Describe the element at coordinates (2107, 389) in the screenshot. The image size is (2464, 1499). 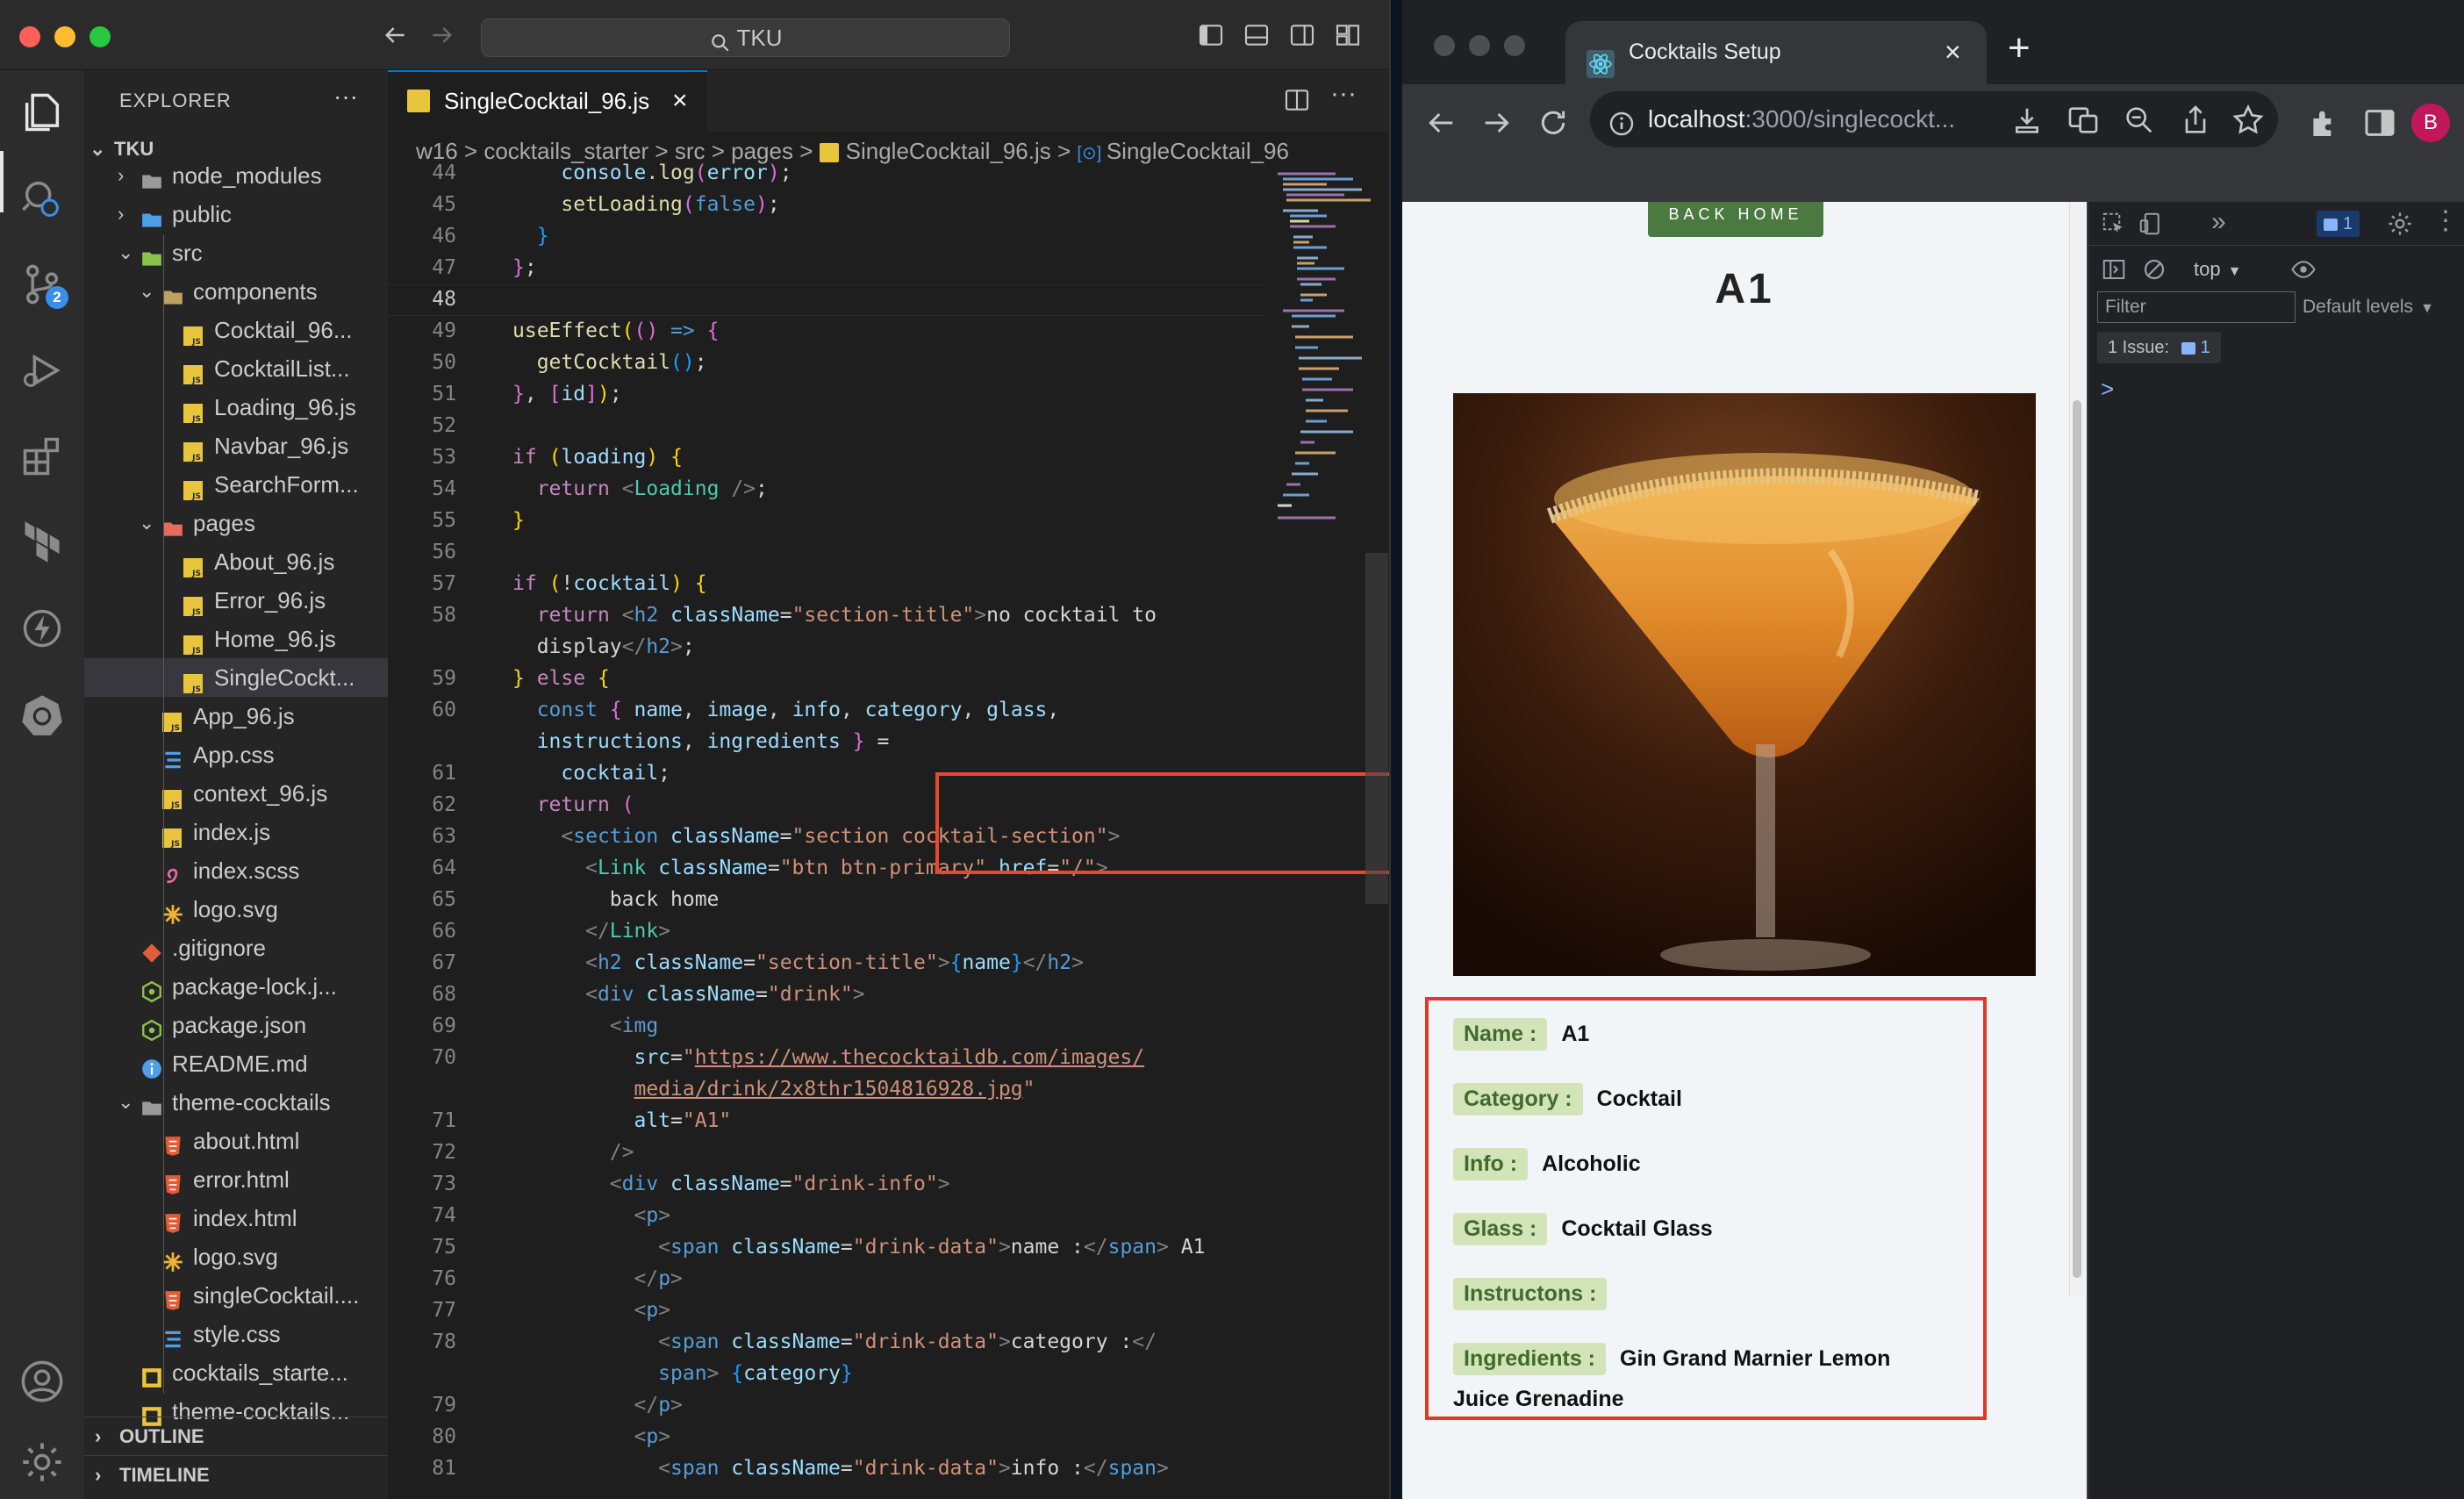
I see `console-prompt: >` at that location.